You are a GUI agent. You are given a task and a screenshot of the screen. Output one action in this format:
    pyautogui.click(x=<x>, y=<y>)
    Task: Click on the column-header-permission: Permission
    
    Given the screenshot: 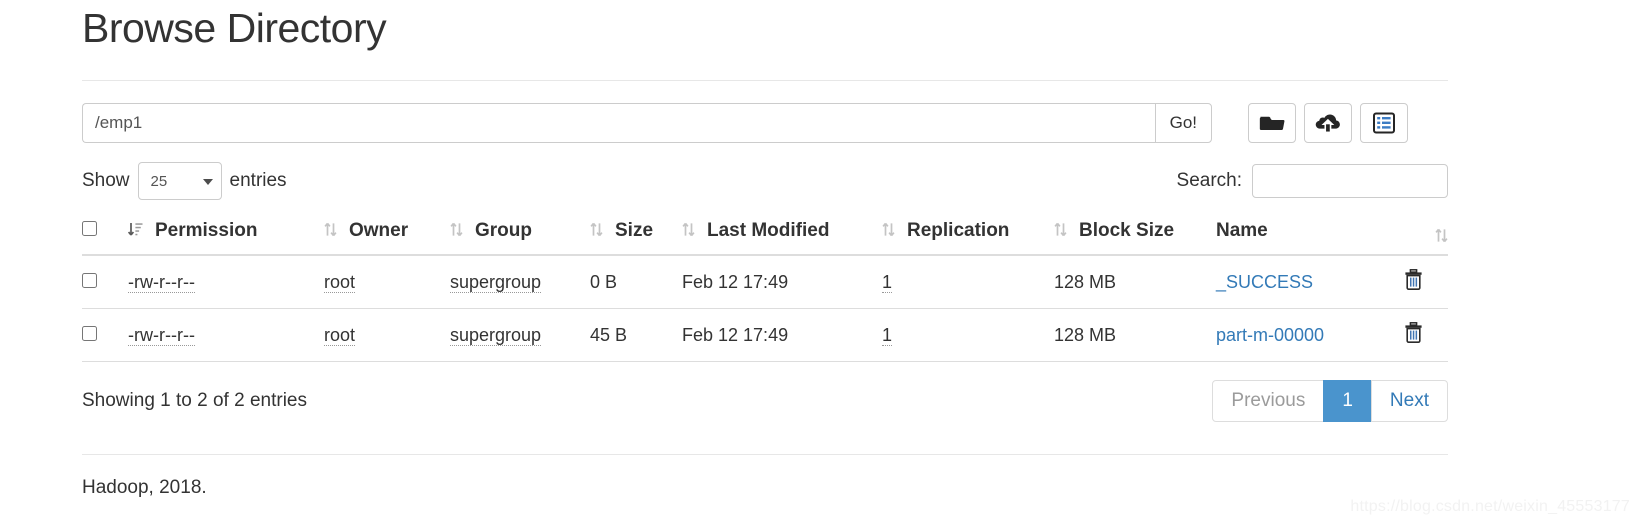 What is the action you would take?
    pyautogui.click(x=226, y=235)
    